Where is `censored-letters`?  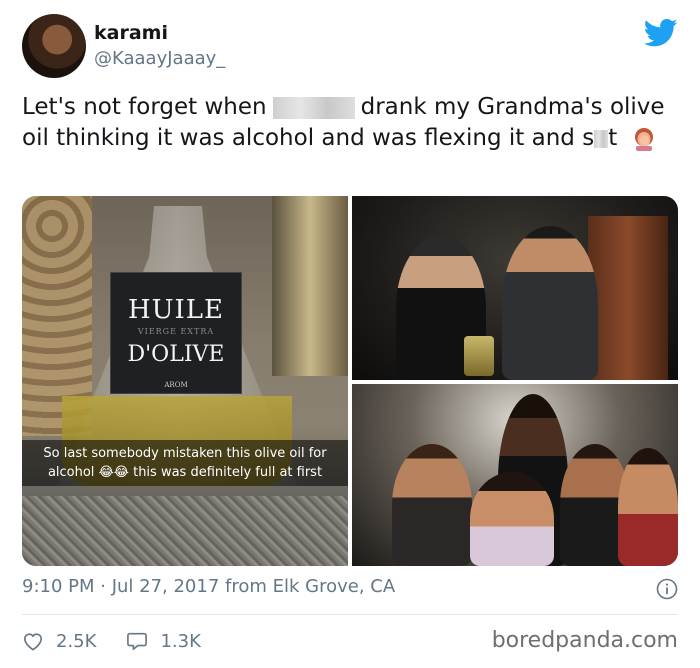
censored-letters is located at coordinates (601, 138).